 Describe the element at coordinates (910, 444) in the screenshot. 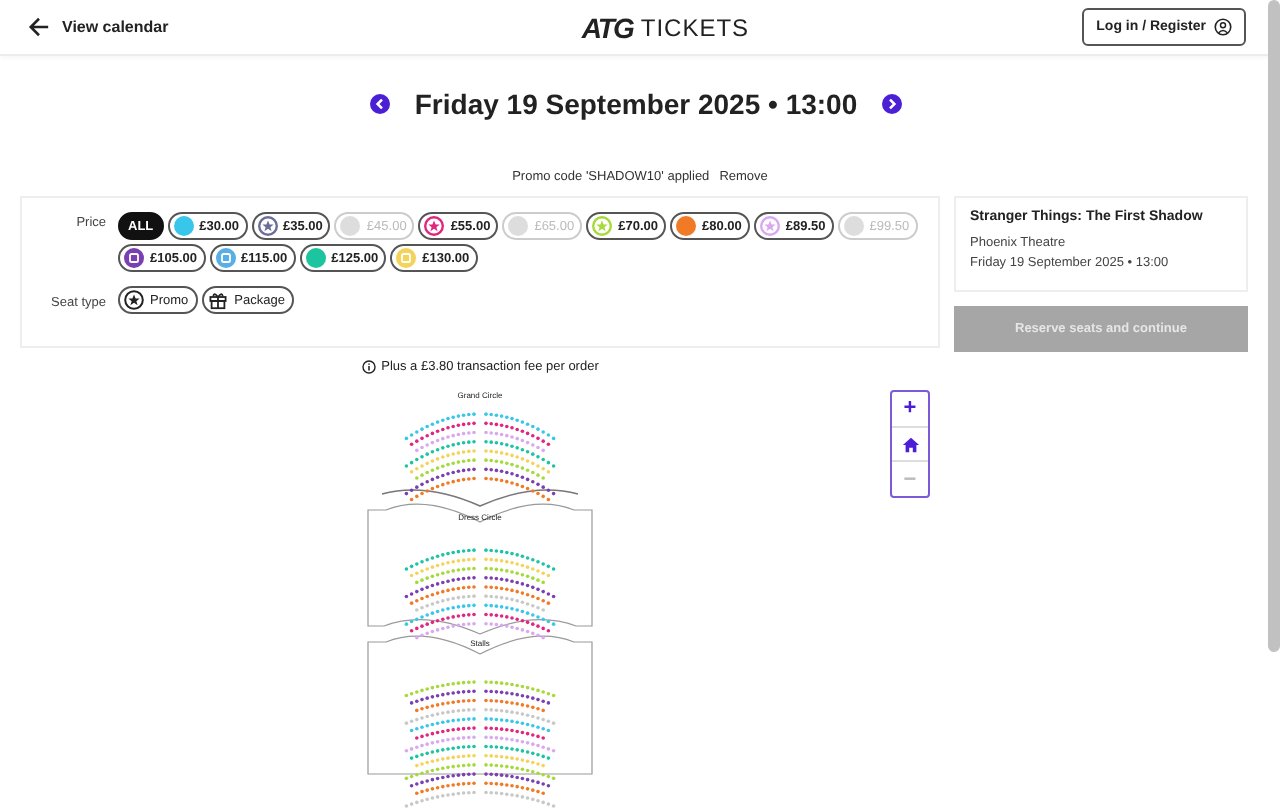

I see `home-icon` at that location.